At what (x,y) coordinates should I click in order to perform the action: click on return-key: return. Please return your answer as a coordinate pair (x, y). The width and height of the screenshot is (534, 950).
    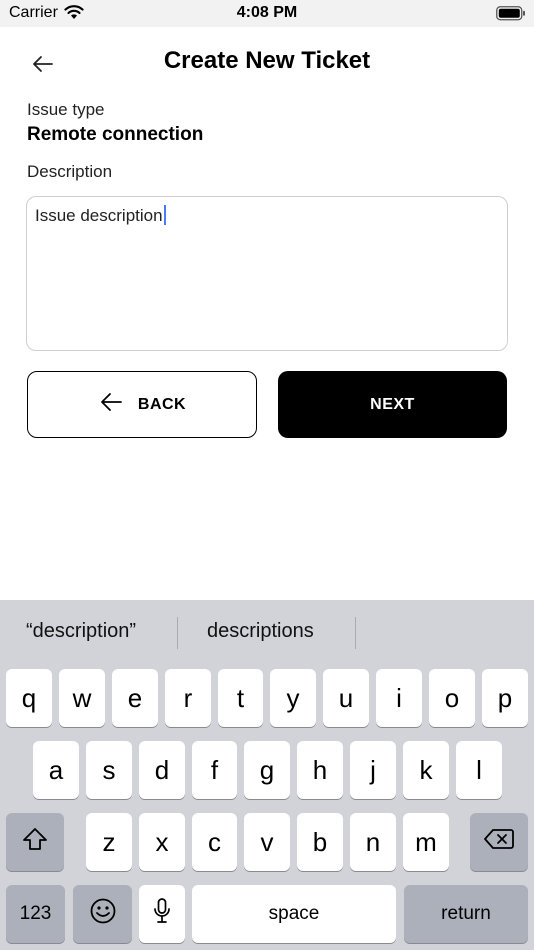
    Looking at the image, I should click on (466, 914).